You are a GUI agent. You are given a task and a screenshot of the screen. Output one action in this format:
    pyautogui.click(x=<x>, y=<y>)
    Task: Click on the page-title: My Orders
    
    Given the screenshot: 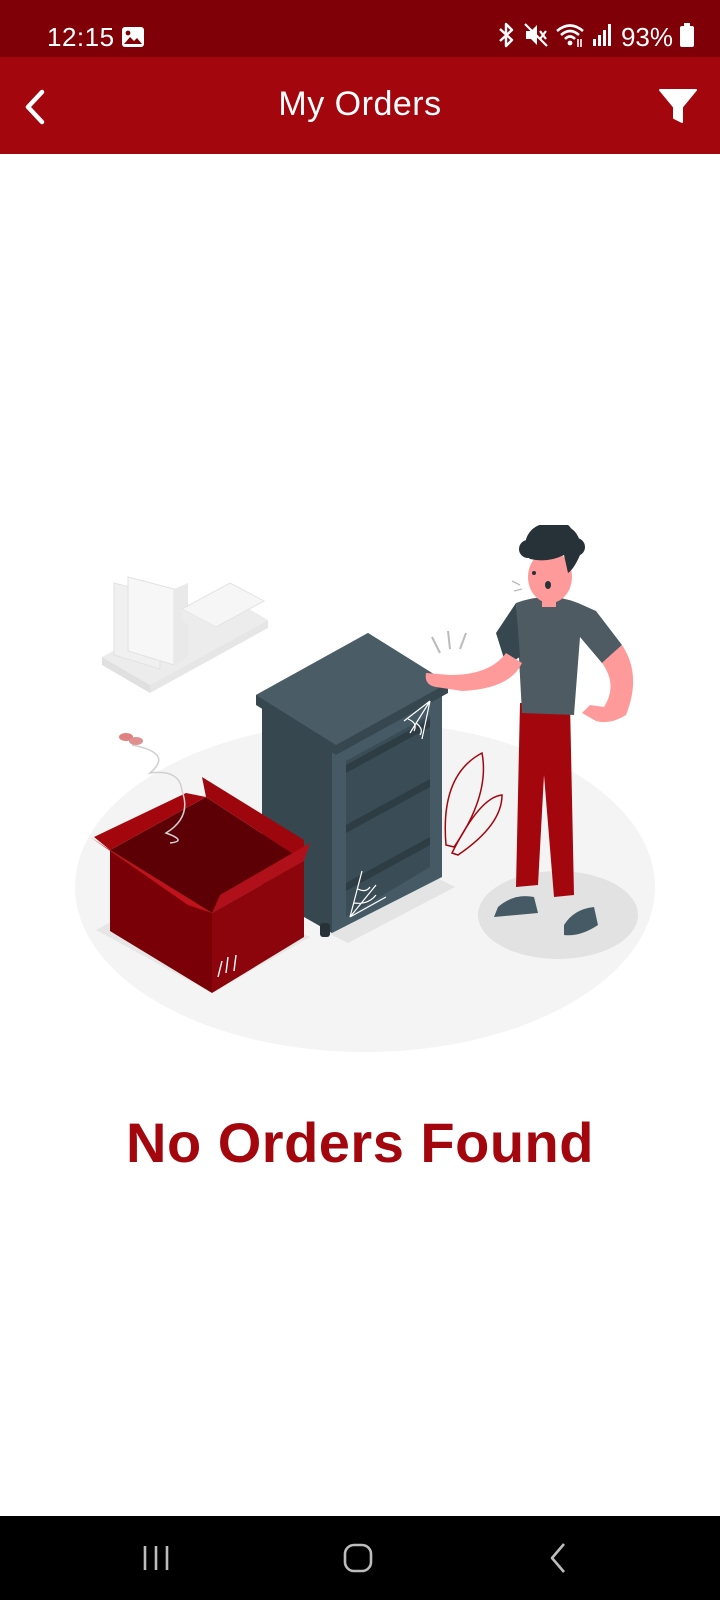 What is the action you would take?
    pyautogui.click(x=360, y=104)
    